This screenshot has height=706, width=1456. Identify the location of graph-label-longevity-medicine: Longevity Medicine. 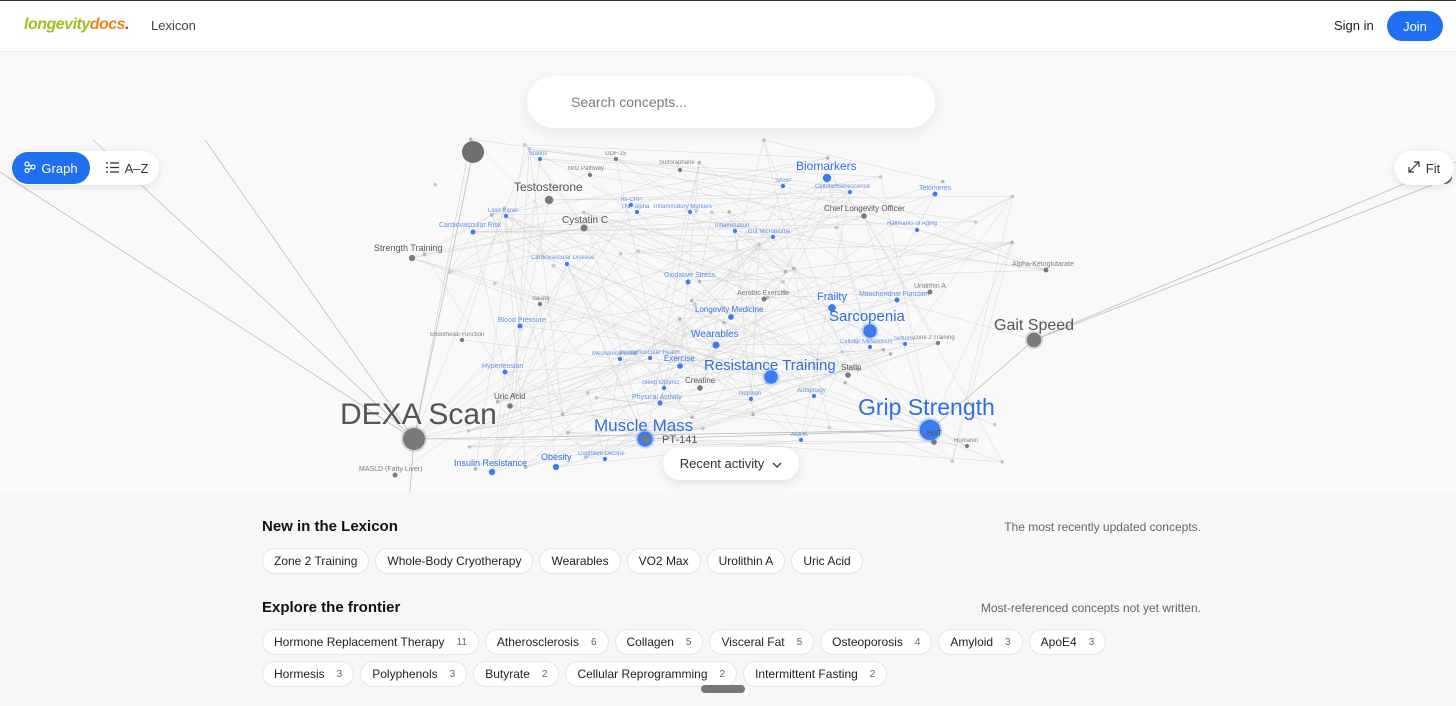
(729, 309).